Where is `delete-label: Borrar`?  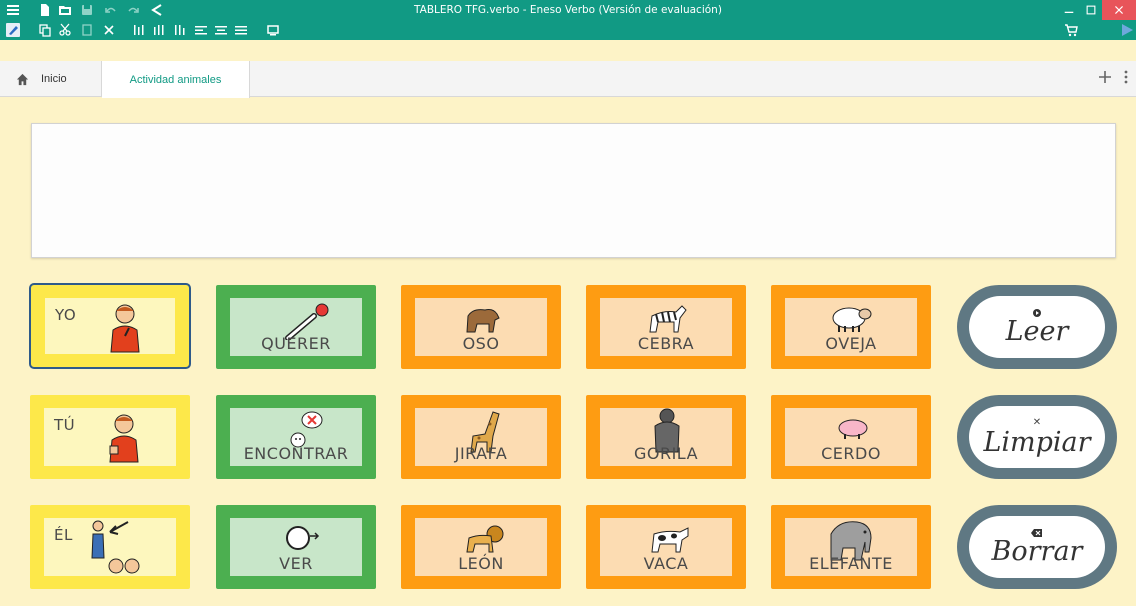 delete-label: Borrar is located at coordinates (1037, 551).